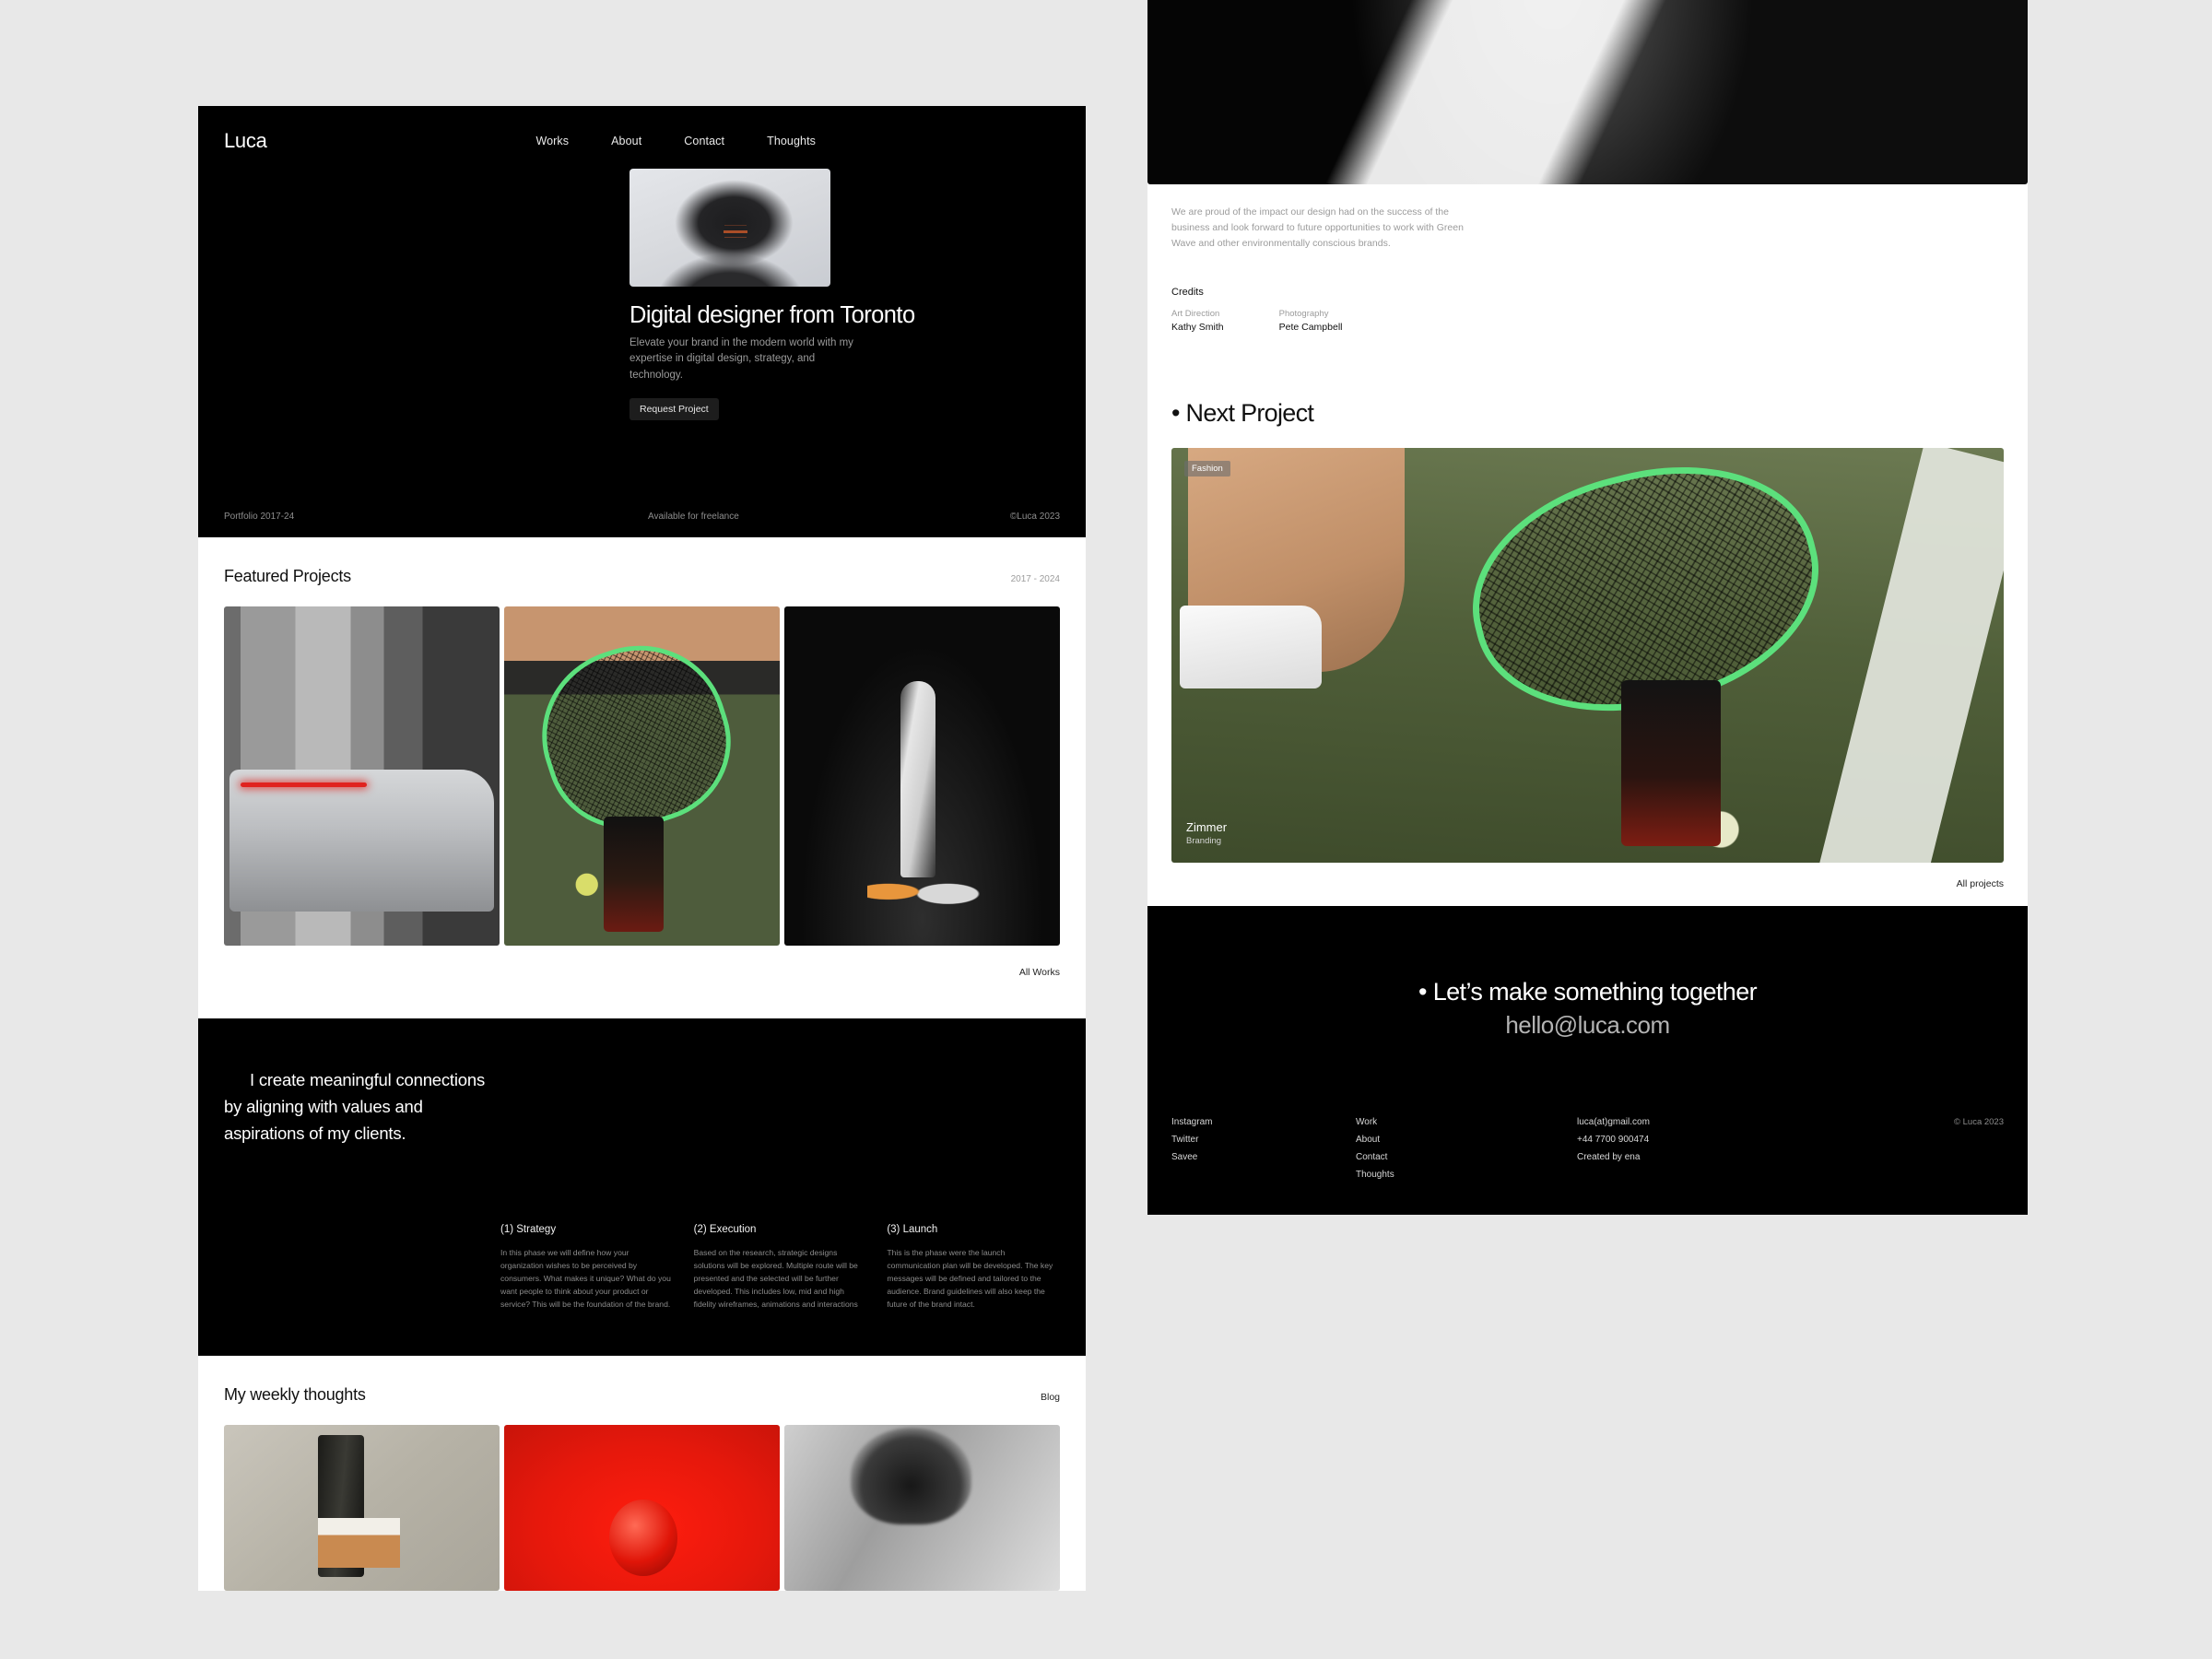 This screenshot has height=1659, width=2212. What do you see at coordinates (642, 982) in the screenshot?
I see `all-works-row: All Works` at bounding box center [642, 982].